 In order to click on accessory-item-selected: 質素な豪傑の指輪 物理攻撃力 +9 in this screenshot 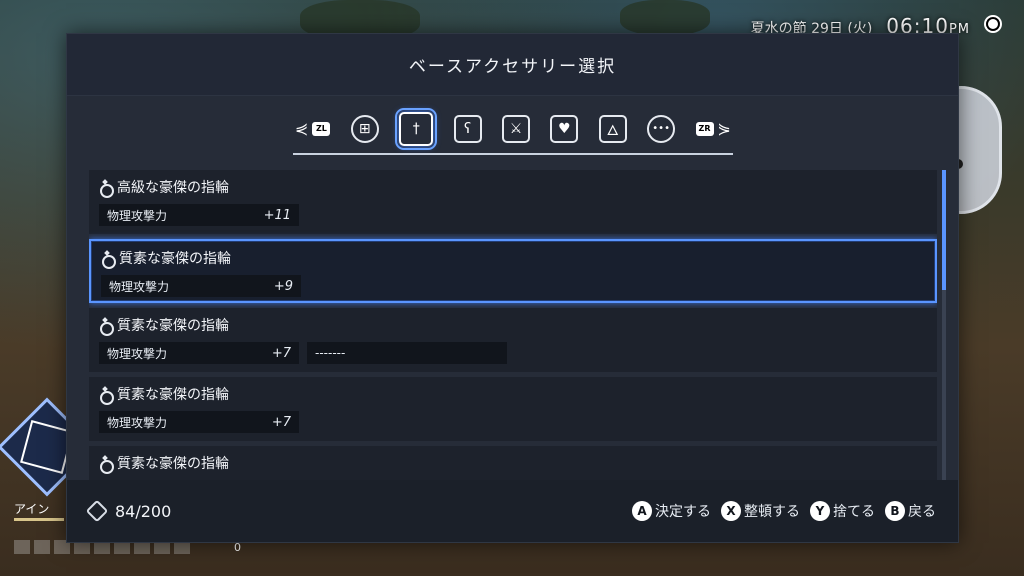, I will do `click(513, 271)`.